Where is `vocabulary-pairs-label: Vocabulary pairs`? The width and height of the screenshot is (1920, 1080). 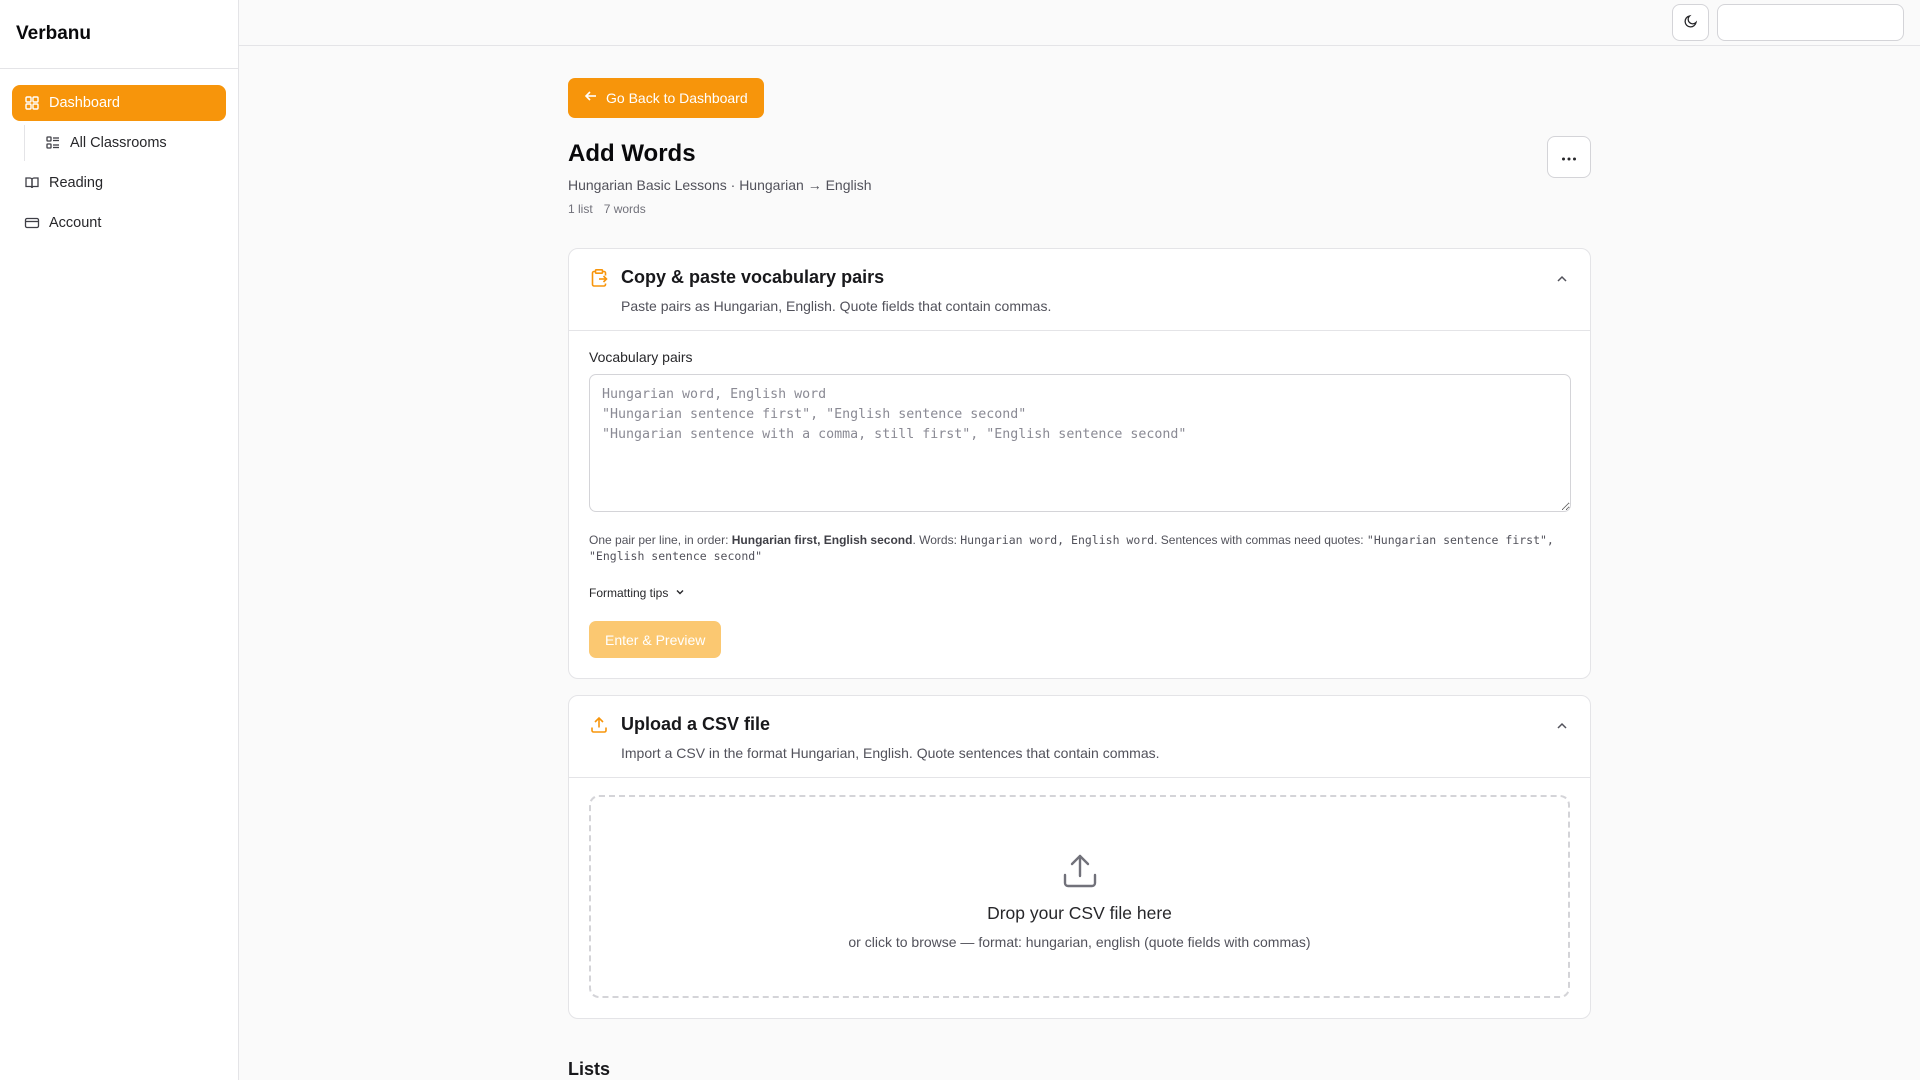 vocabulary-pairs-label: Vocabulary pairs is located at coordinates (641, 356).